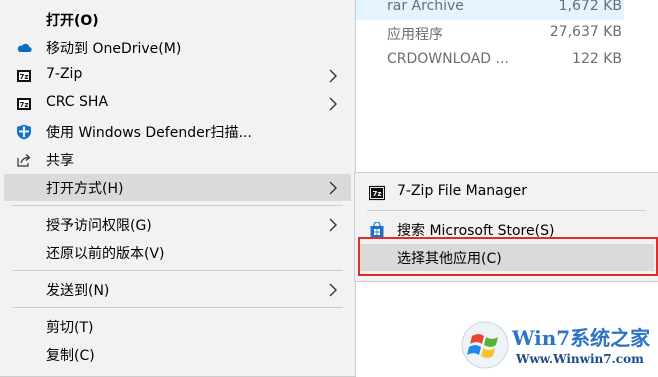 This screenshot has height=377, width=658. I want to click on menu-item-label: 复制(C), so click(70, 356).